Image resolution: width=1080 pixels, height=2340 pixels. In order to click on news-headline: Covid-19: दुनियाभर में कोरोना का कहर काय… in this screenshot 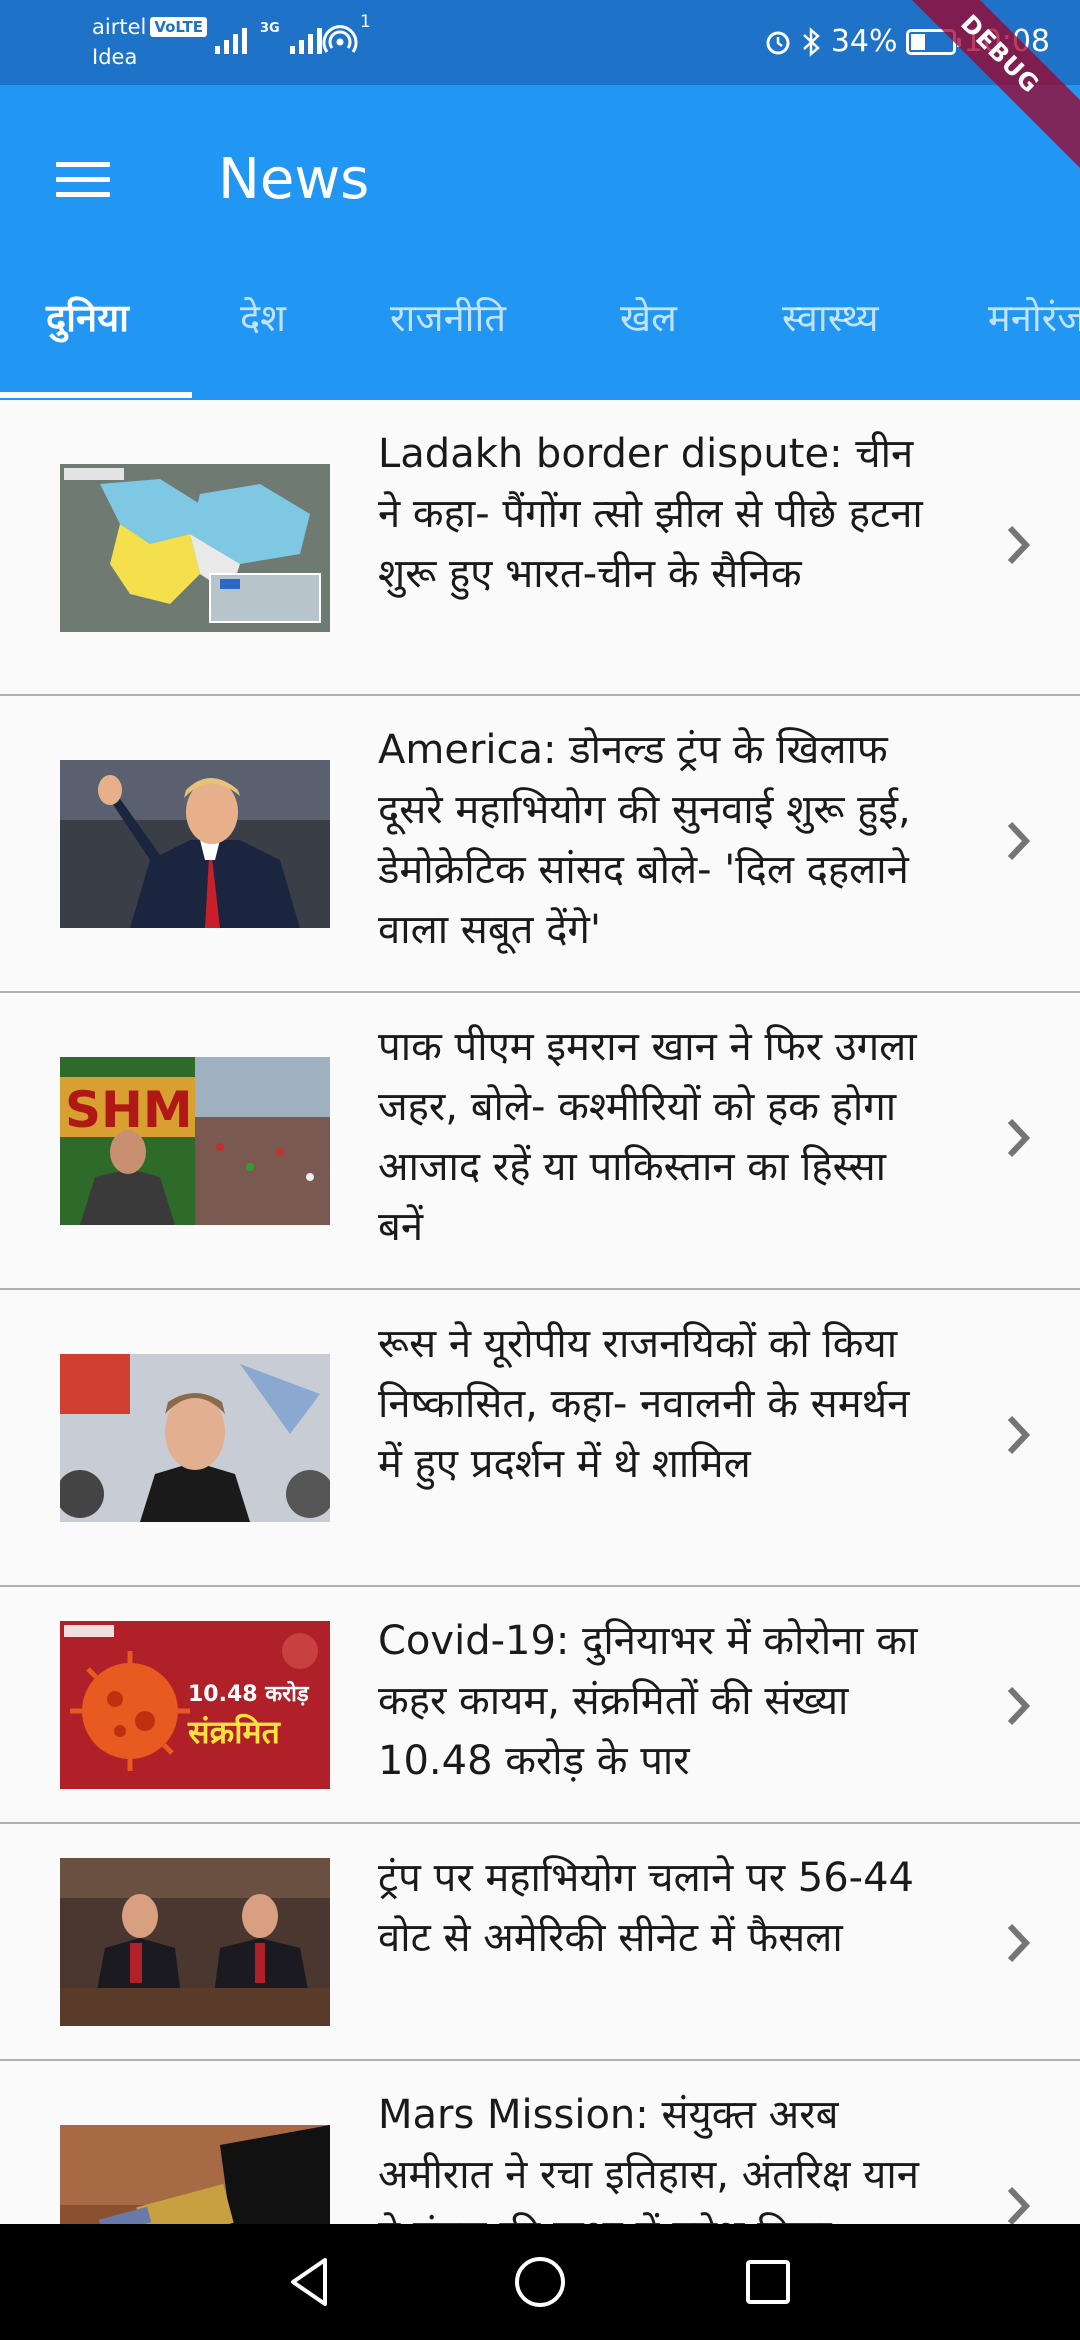, I will do `click(660, 1701)`.